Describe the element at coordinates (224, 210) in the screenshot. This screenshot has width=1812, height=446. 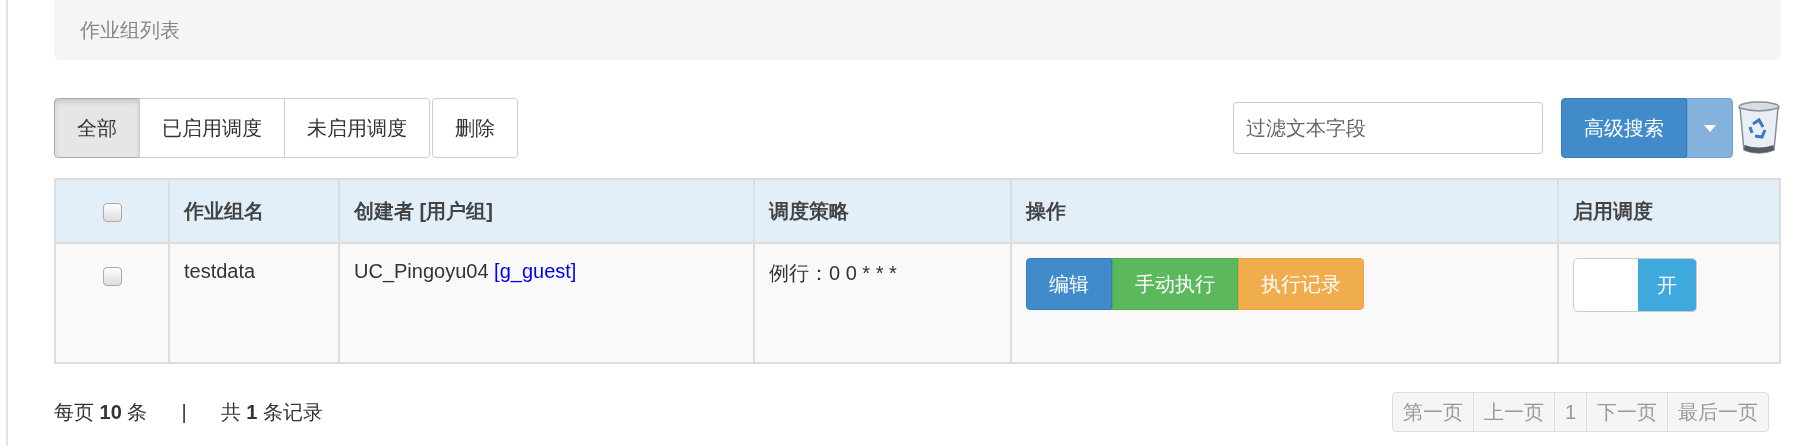
I see `column-header: 作业组名` at that location.